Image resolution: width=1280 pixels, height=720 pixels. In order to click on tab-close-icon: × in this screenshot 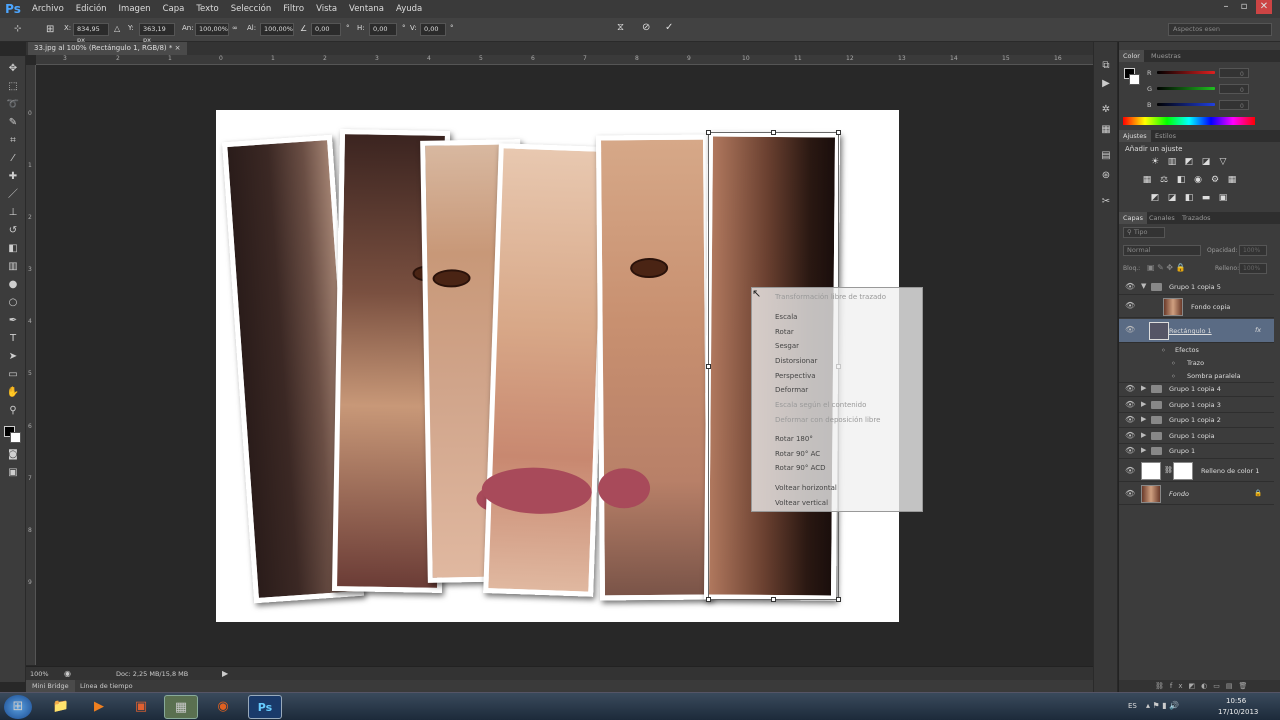, I will do `click(178, 48)`.